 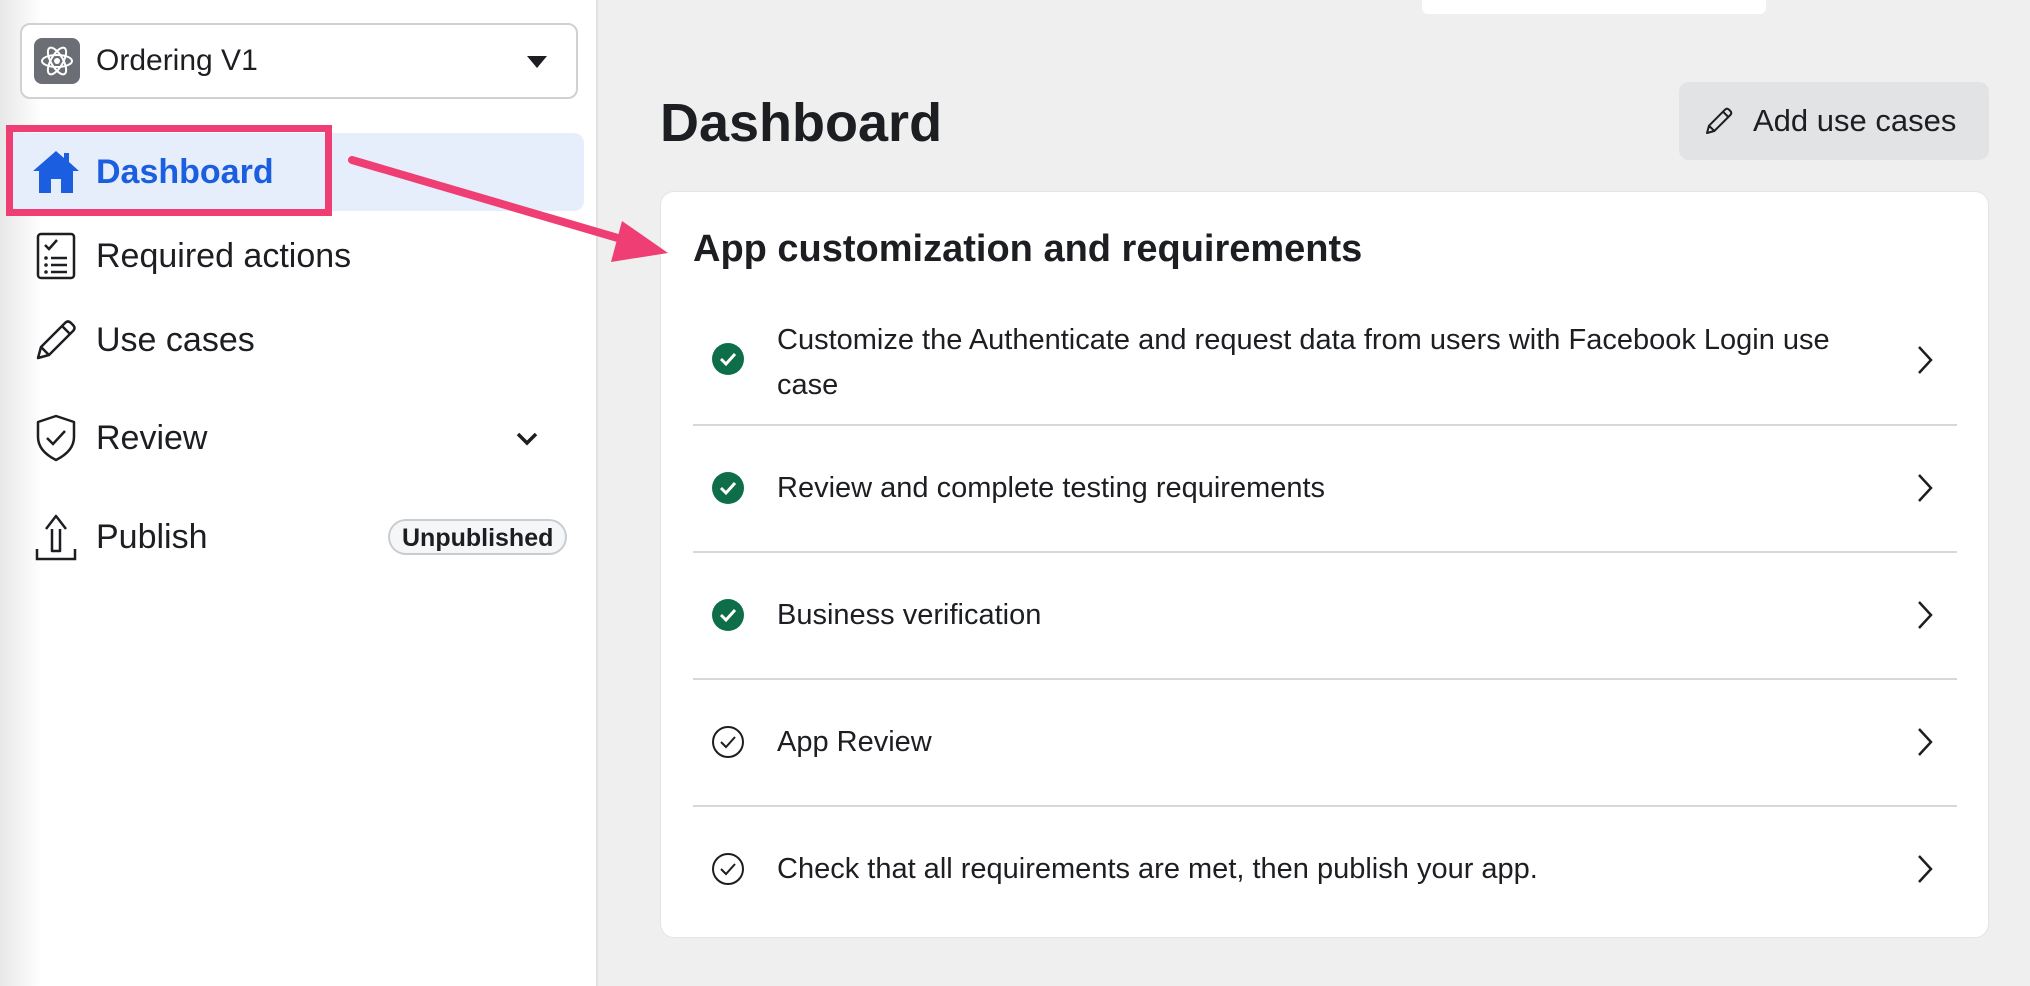 What do you see at coordinates (1028, 249) in the screenshot?
I see `card-title: App customization and requirements` at bounding box center [1028, 249].